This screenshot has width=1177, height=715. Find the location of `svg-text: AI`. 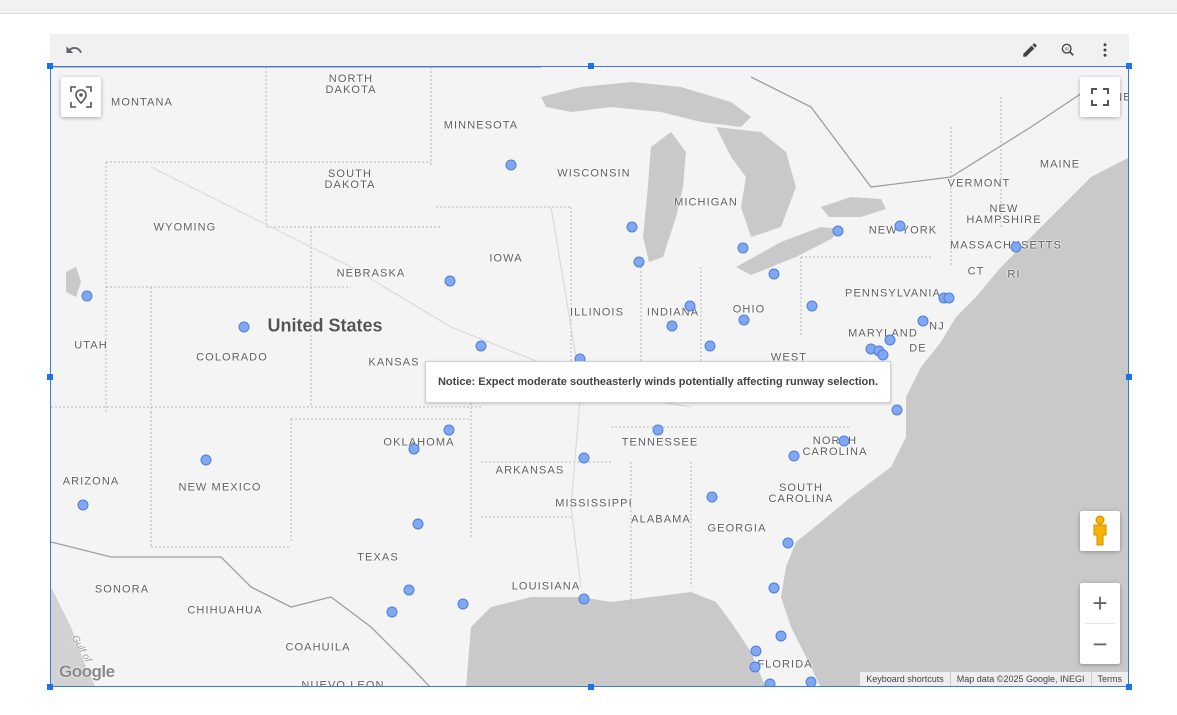

svg-text: AI is located at coordinates (1067, 48).